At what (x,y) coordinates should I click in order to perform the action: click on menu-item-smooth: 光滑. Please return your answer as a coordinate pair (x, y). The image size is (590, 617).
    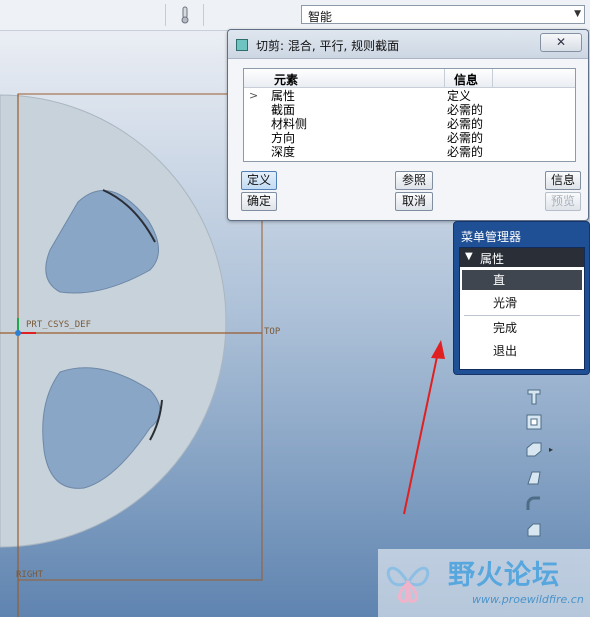
    Looking at the image, I should click on (522, 303).